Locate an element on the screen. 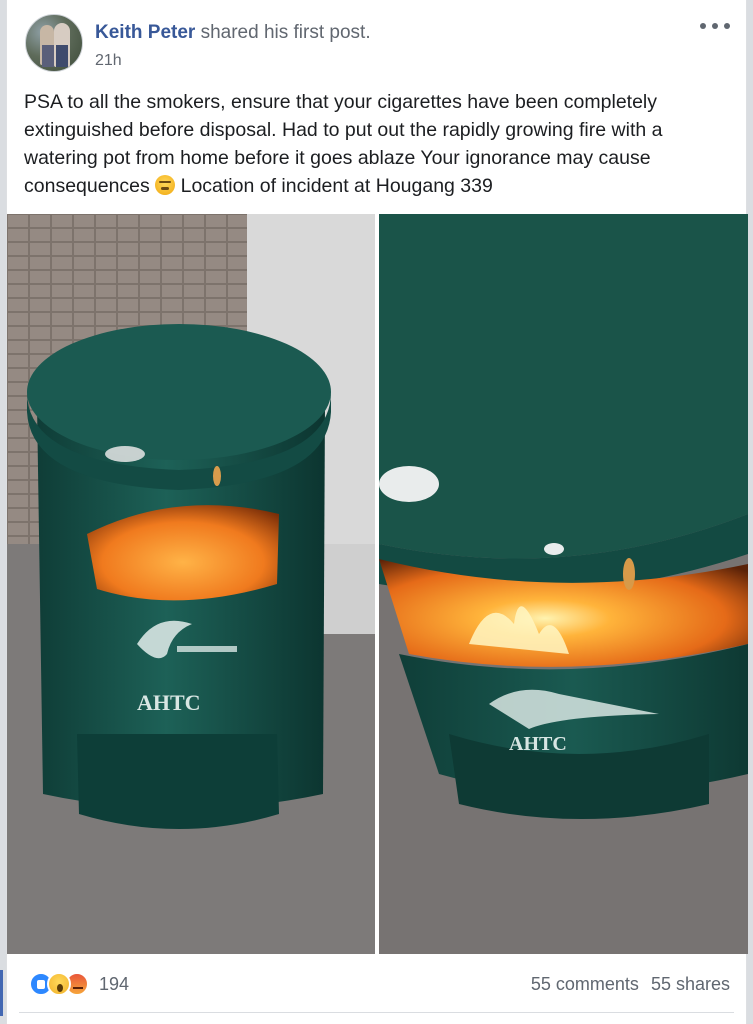 The width and height of the screenshot is (753, 1024). post-footer: 194 55 comments 55 shares is located at coordinates (377, 985).